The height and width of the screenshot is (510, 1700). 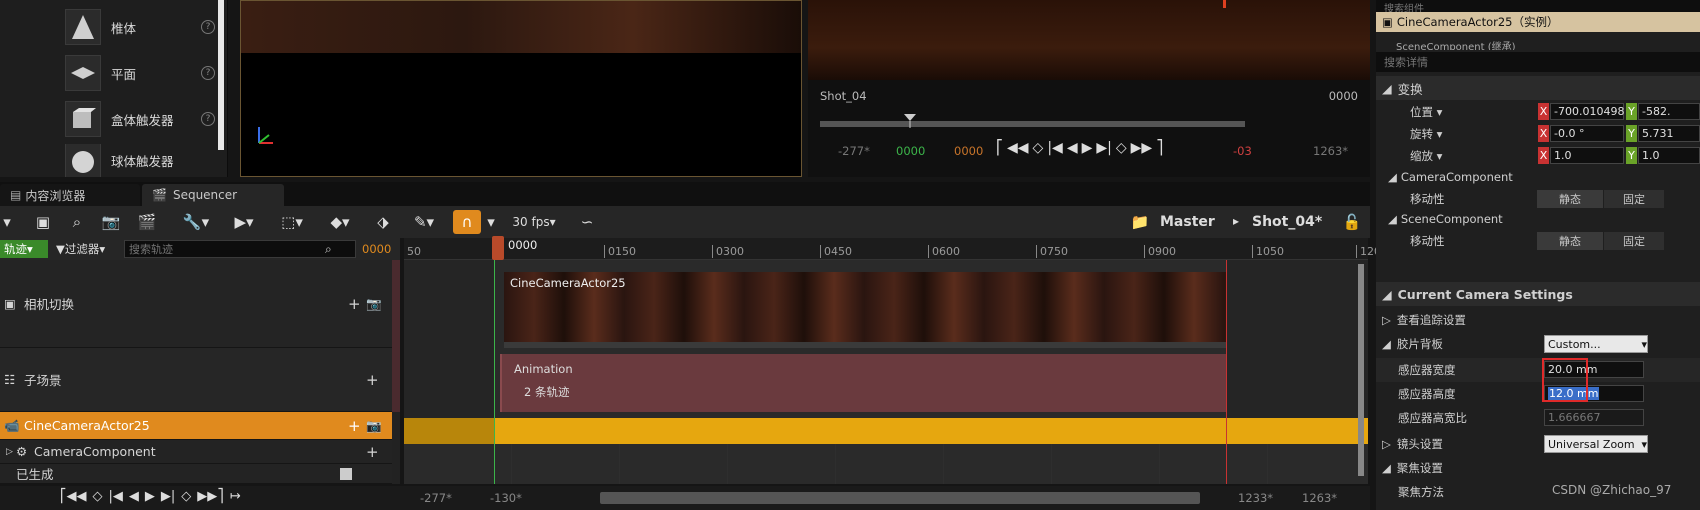 I want to click on key-tag-icon: ⬗, so click(x=383, y=222).